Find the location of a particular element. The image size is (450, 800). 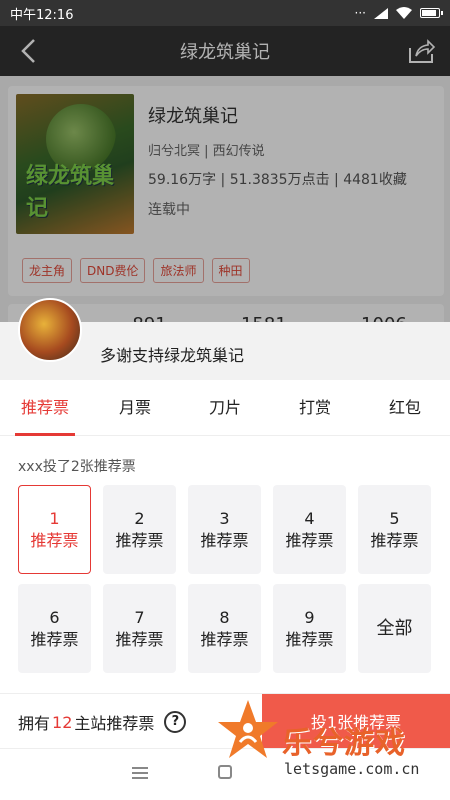

status-icons: ··· is located at coordinates (398, 13).